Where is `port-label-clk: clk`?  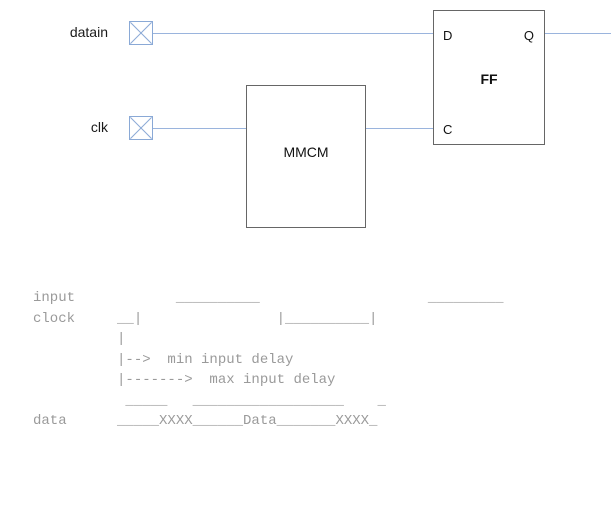
port-label-clk: clk is located at coordinates (99, 127).